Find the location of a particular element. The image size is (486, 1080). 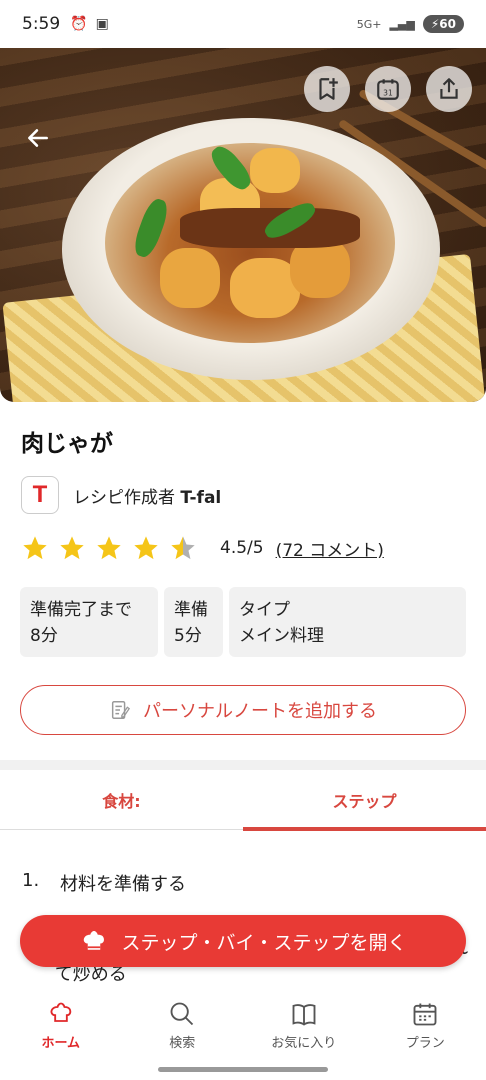

star-half-icon is located at coordinates (183, 548).